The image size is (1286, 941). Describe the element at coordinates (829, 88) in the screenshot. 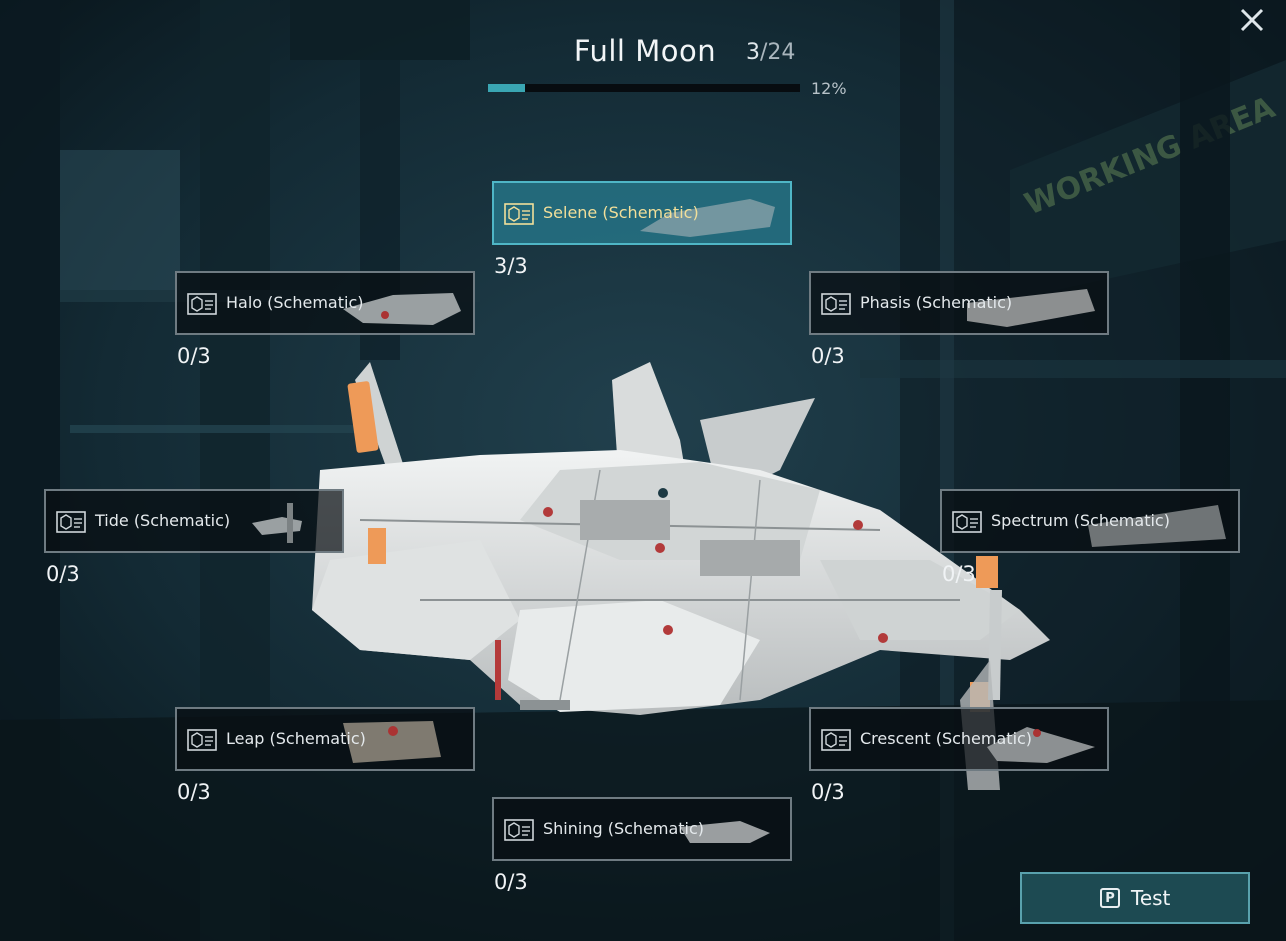

I see `progress-percent: 12%` at that location.